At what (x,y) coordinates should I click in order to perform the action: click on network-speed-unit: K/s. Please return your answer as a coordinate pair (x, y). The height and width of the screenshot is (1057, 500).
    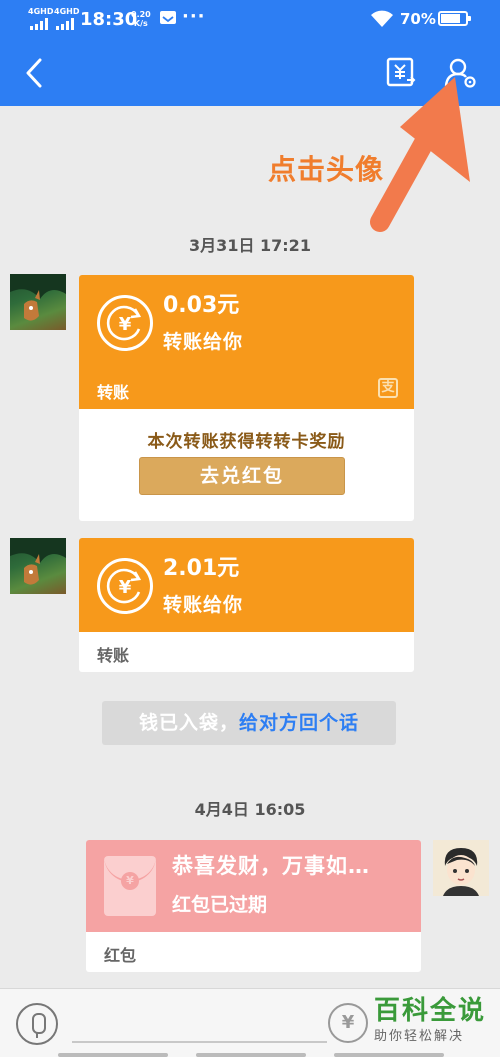
    Looking at the image, I should click on (140, 23).